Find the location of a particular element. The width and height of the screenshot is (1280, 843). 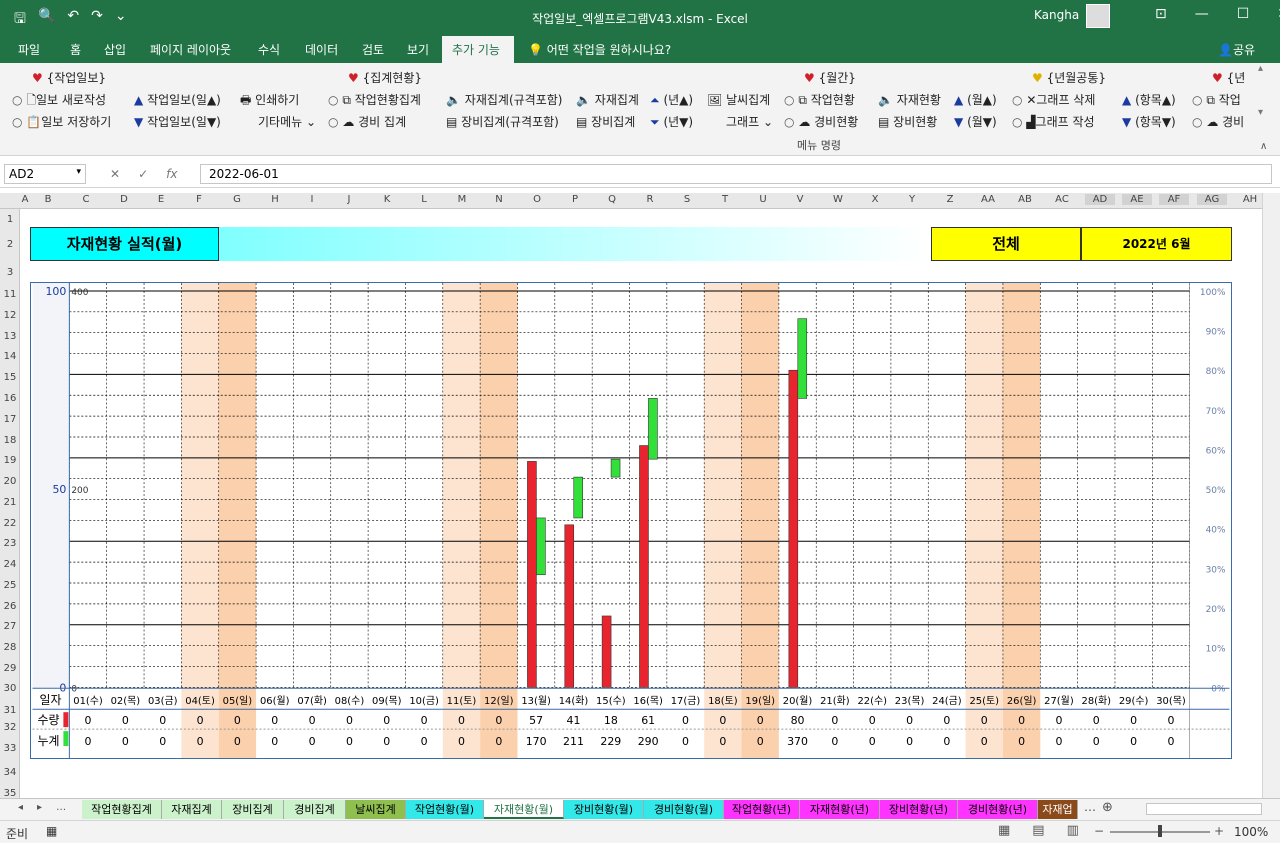

row-header: 12 is located at coordinates (10, 315).